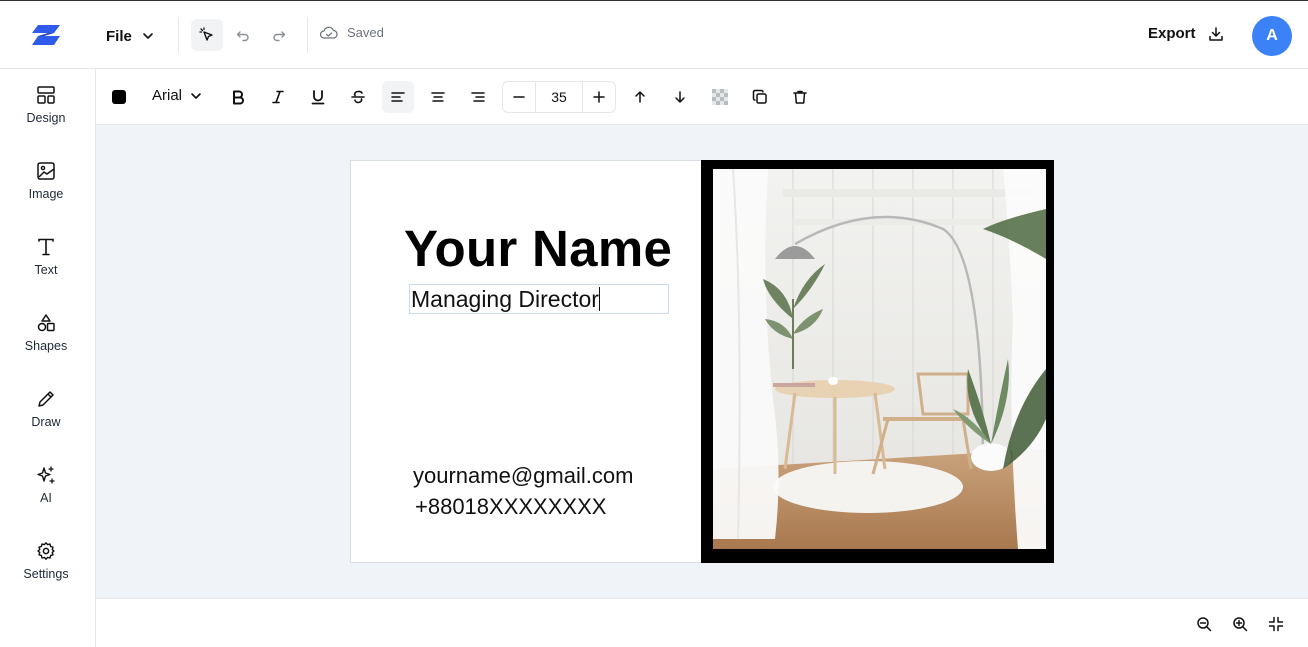 The height and width of the screenshot is (647, 1308). I want to click on sidebar-item-label: Settings, so click(46, 574).